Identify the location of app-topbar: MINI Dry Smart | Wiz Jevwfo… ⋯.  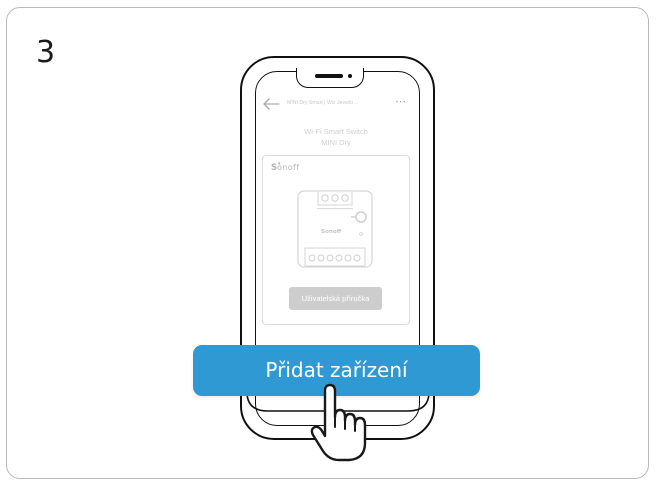
(337, 104).